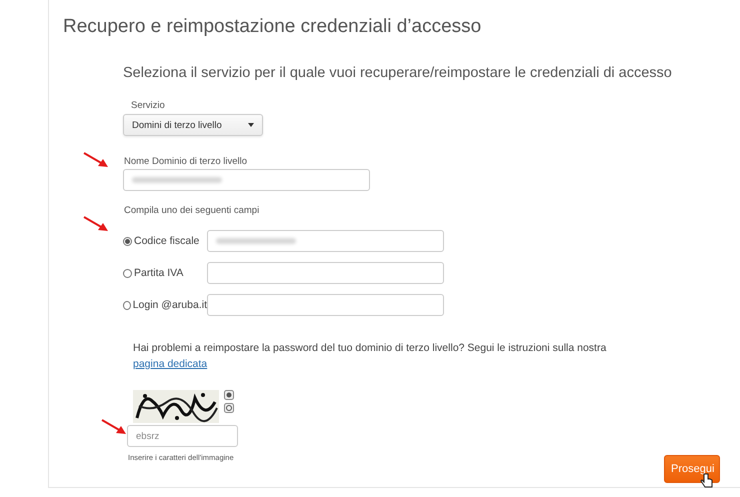  What do you see at coordinates (170, 364) in the screenshot?
I see `help-link: pagina dedicata` at bounding box center [170, 364].